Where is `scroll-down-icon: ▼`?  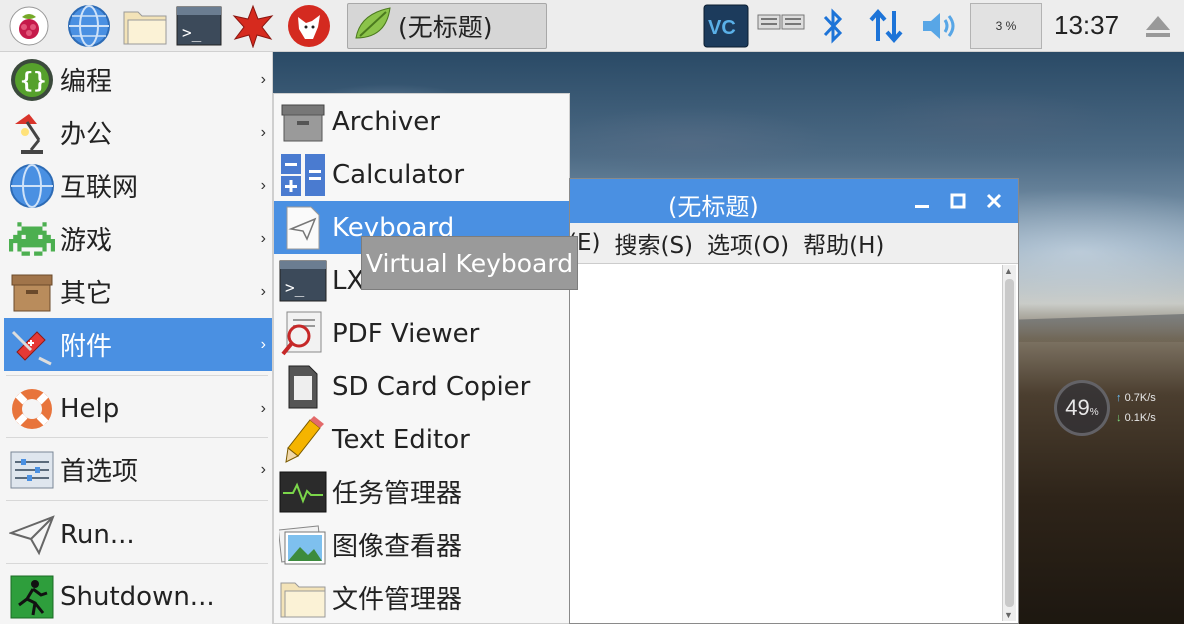 scroll-down-icon: ▼ is located at coordinates (1008, 615).